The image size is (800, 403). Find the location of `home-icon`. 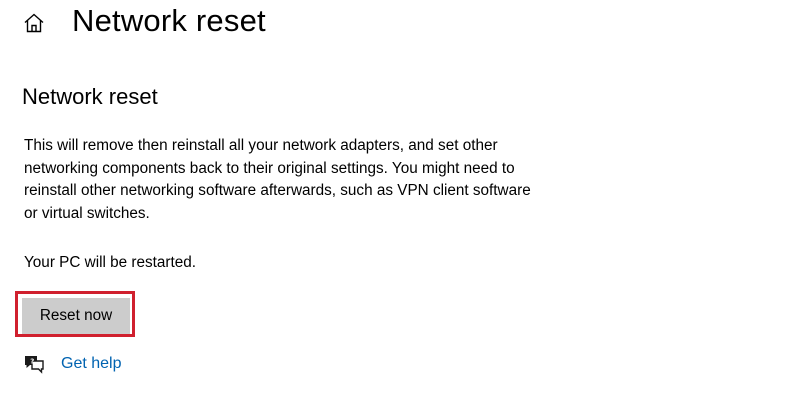

home-icon is located at coordinates (34, 23).